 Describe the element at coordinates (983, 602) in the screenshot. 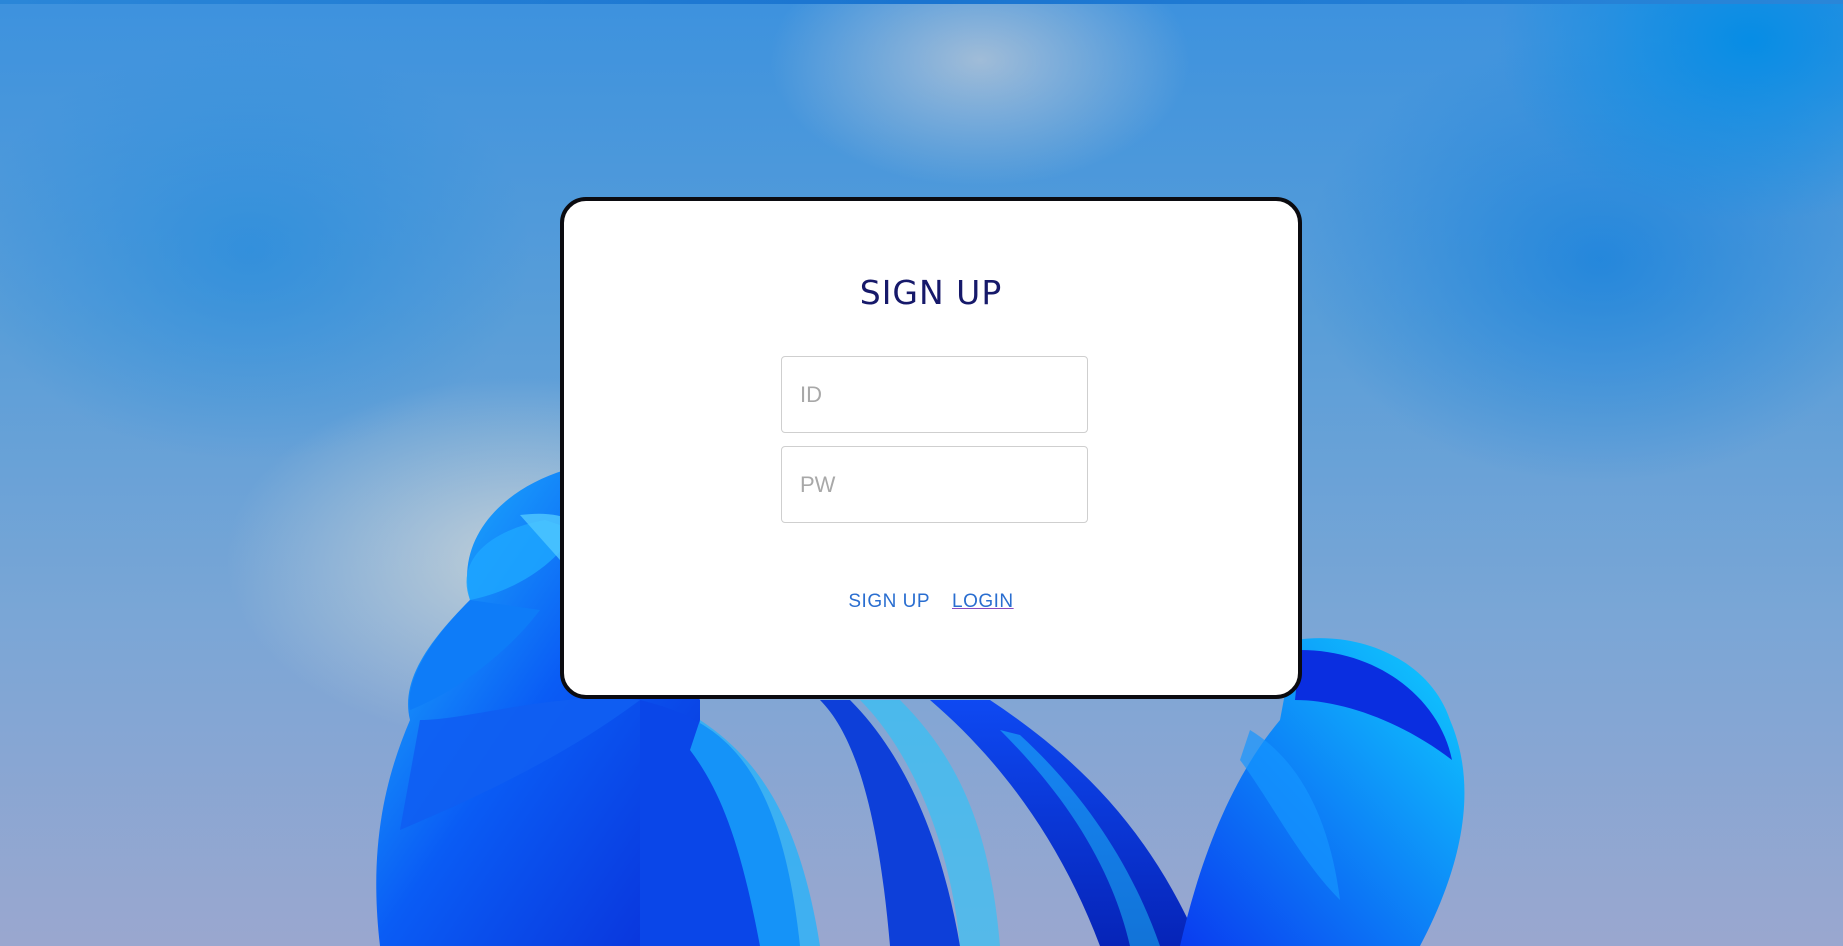

I see `login-link: LOGIN` at that location.